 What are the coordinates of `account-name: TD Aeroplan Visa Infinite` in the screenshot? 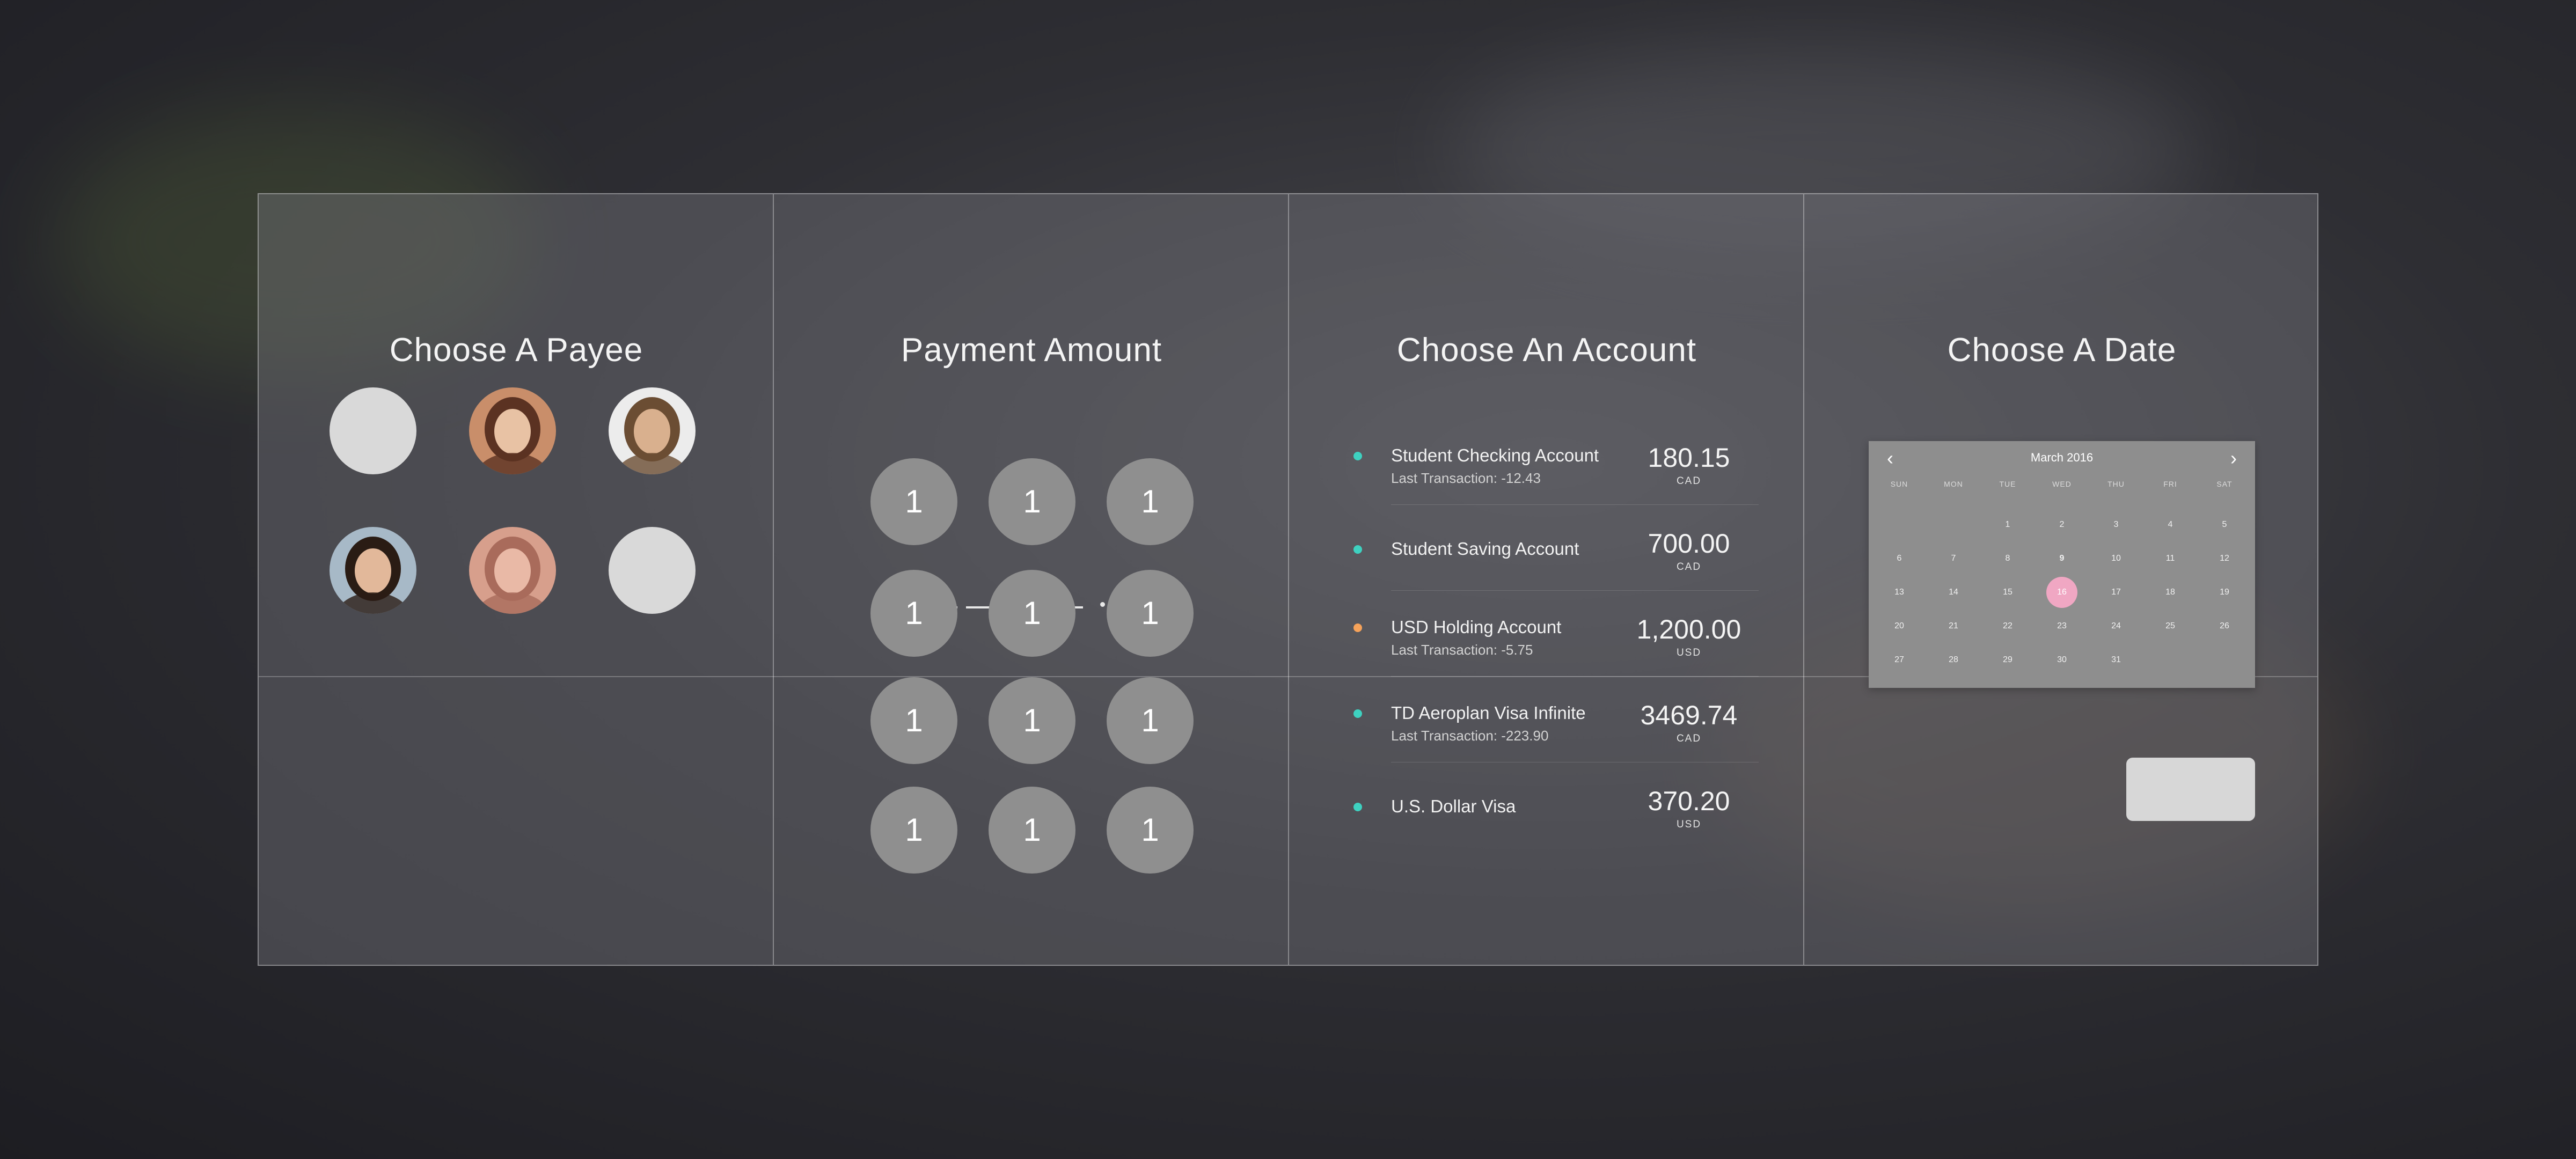 It's located at (1488, 713).